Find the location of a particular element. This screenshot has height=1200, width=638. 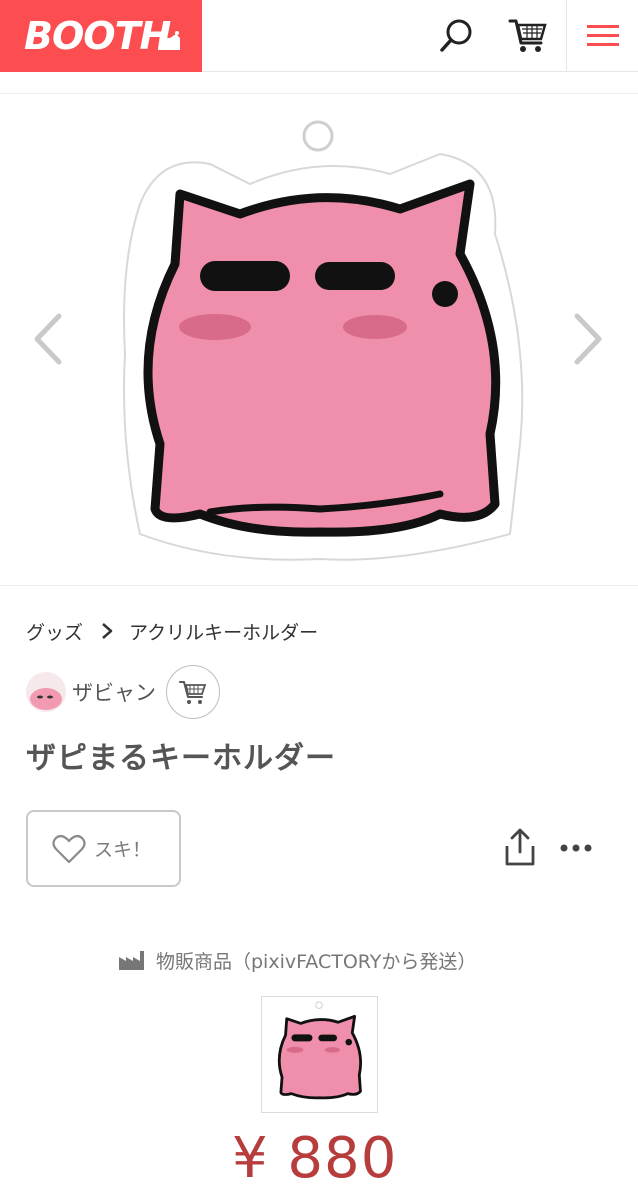

more-options-button is located at coordinates (576, 848).